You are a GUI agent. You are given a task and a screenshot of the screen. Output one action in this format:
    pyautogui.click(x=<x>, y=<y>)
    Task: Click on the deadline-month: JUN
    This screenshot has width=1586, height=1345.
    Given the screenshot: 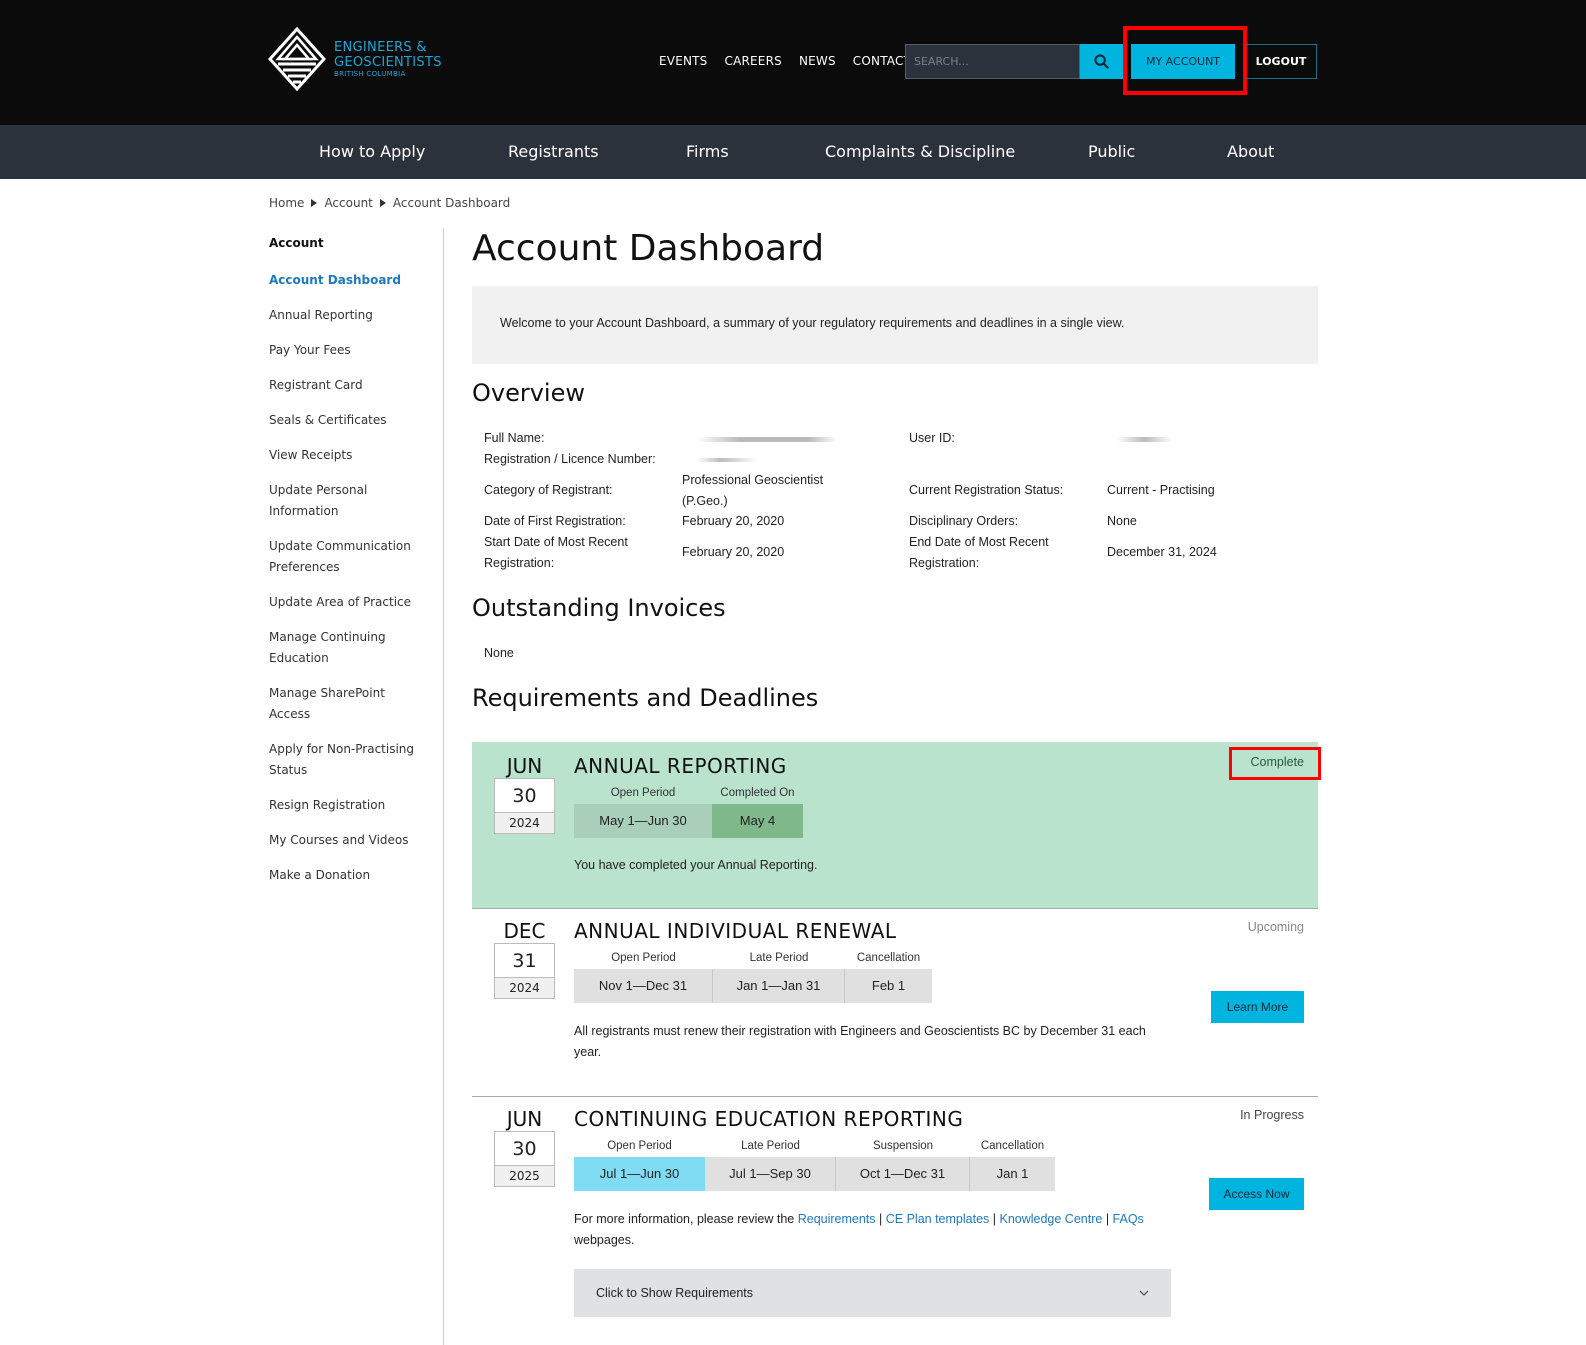 What is the action you would take?
    pyautogui.click(x=524, y=766)
    